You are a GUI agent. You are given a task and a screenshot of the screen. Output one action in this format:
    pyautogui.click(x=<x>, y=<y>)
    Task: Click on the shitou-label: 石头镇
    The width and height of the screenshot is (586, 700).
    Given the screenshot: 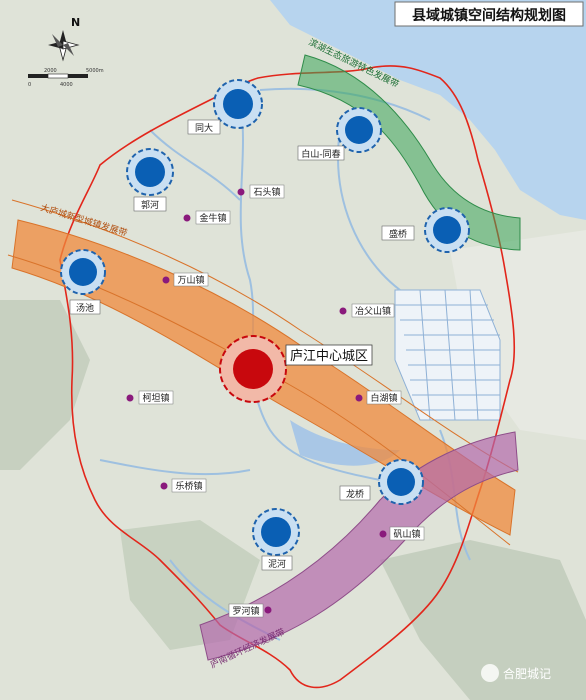 What is the action you would take?
    pyautogui.click(x=266, y=192)
    